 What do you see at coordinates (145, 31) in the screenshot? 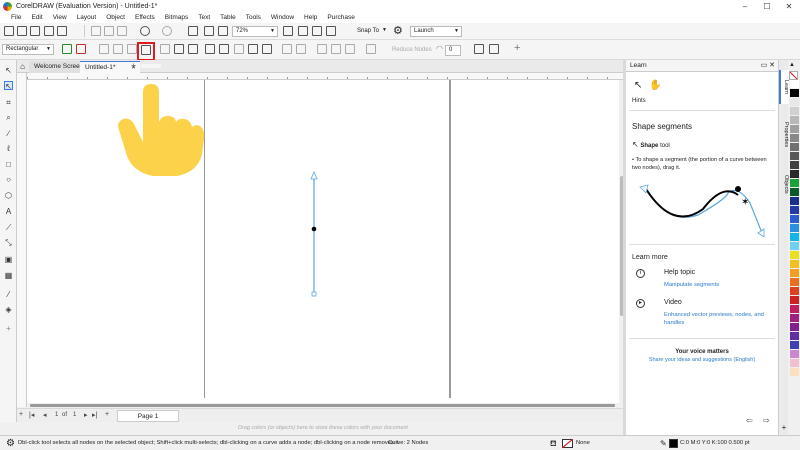
I see `undo-icon` at bounding box center [145, 31].